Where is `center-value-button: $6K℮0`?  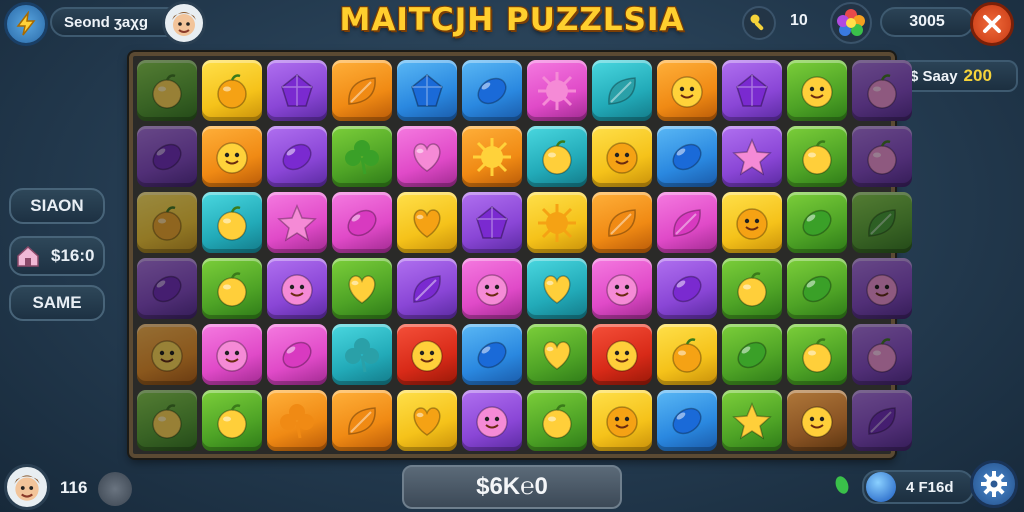
center-value-button: $6K℮0 is located at coordinates (512, 487).